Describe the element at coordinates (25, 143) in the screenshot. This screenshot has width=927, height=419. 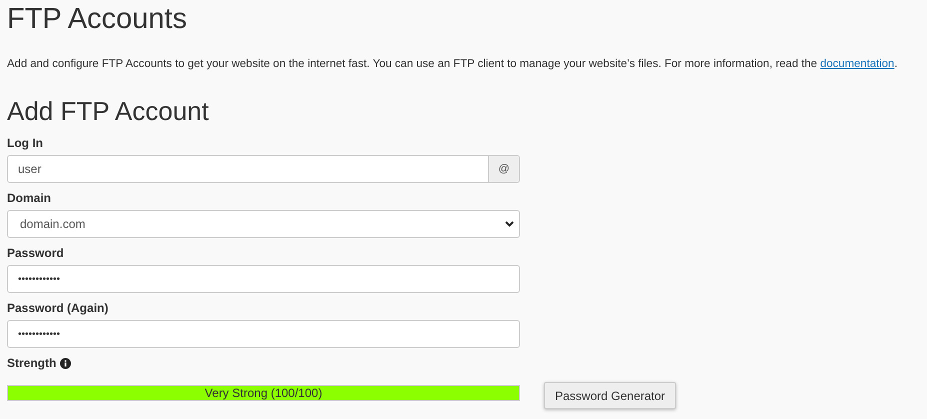
I see `field-label: Log In` at that location.